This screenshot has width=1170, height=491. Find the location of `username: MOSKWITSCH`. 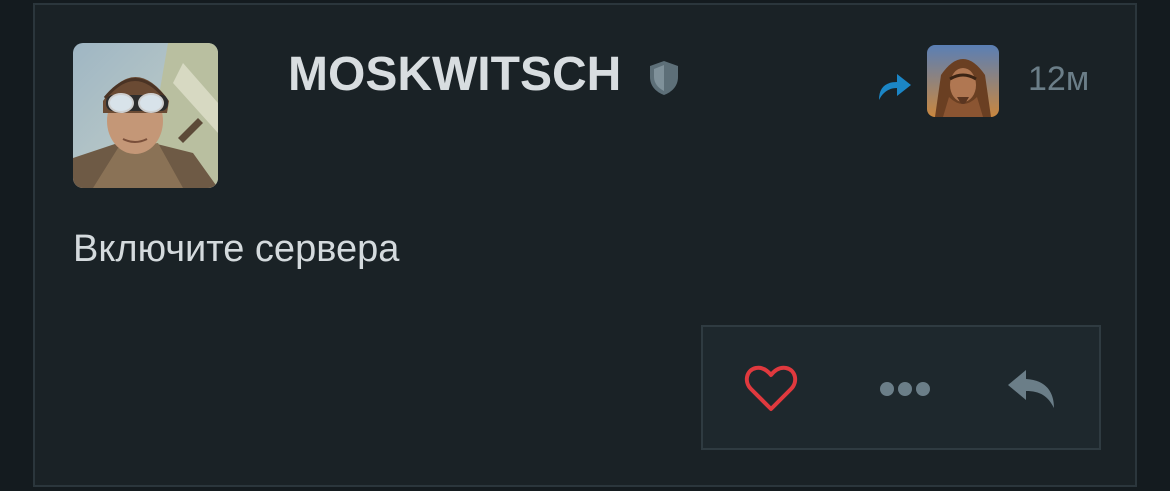

username: MOSKWITSCH is located at coordinates (454, 75).